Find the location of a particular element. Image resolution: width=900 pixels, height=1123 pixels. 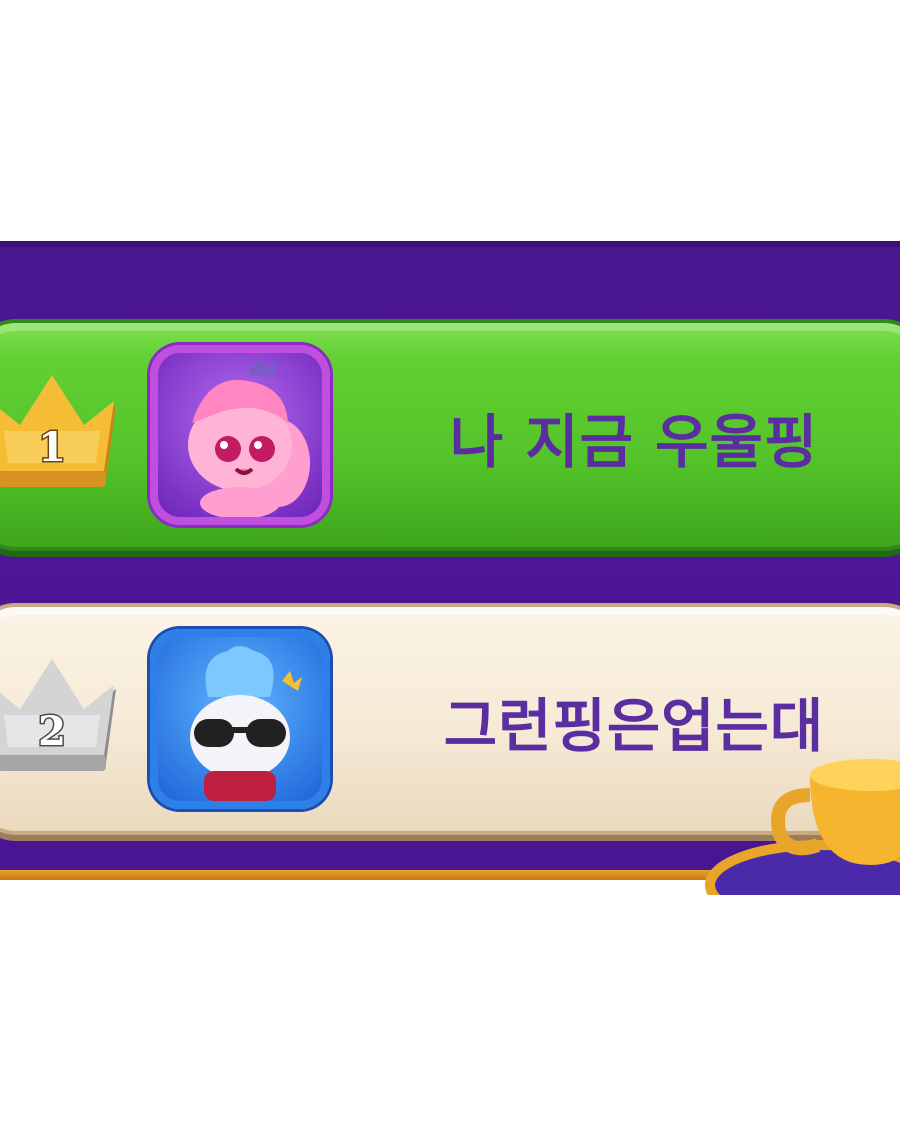

gold-trophy-icon is located at coordinates (802, 827).